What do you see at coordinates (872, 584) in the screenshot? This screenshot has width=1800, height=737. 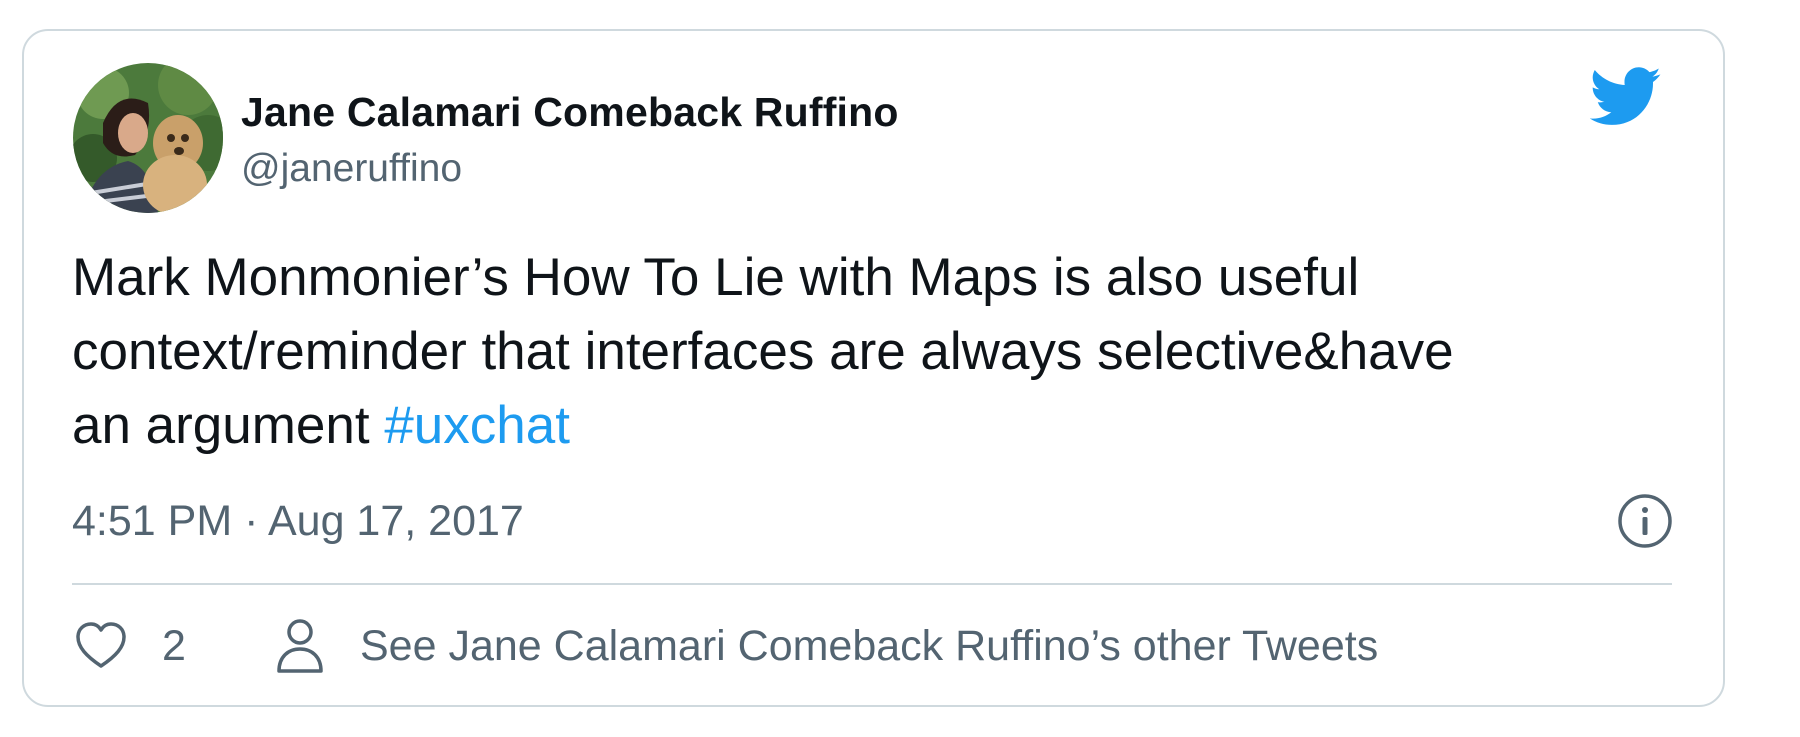 I see `divider` at bounding box center [872, 584].